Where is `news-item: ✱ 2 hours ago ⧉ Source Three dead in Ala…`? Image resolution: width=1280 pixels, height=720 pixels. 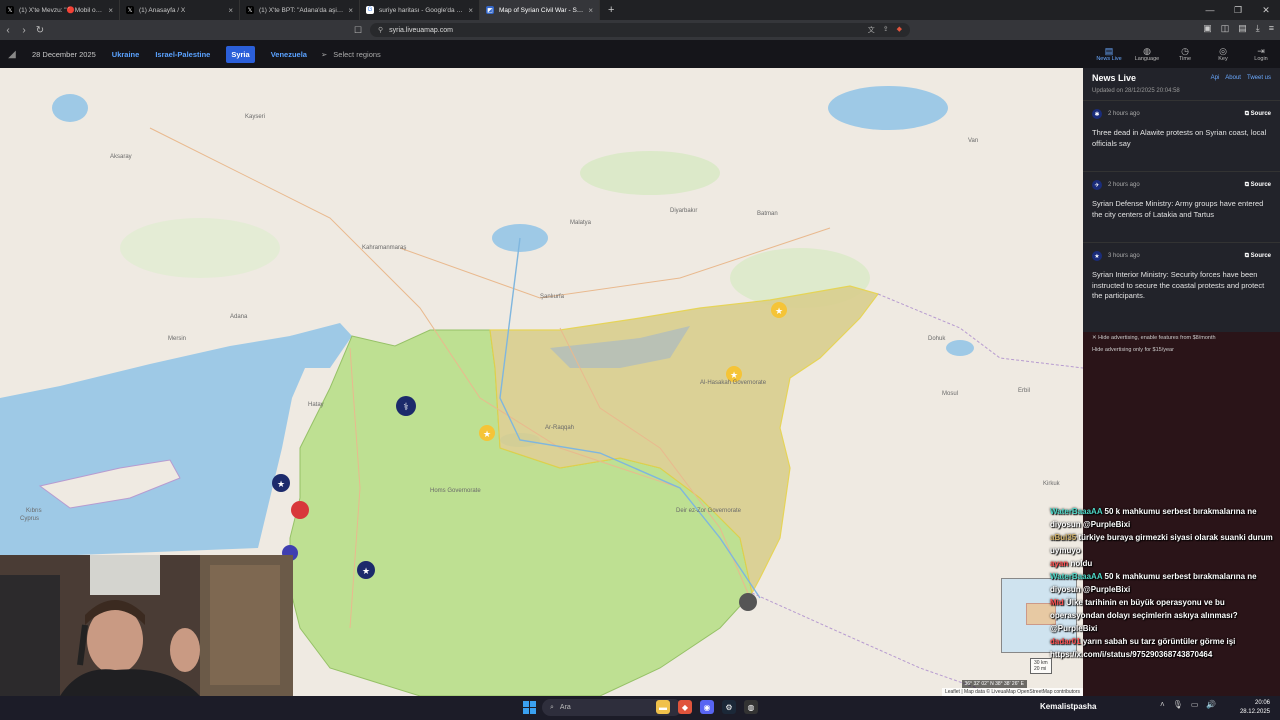 news-item: ✱ 2 hours ago ⧉ Source Three dead in Ala… is located at coordinates (1181, 135).